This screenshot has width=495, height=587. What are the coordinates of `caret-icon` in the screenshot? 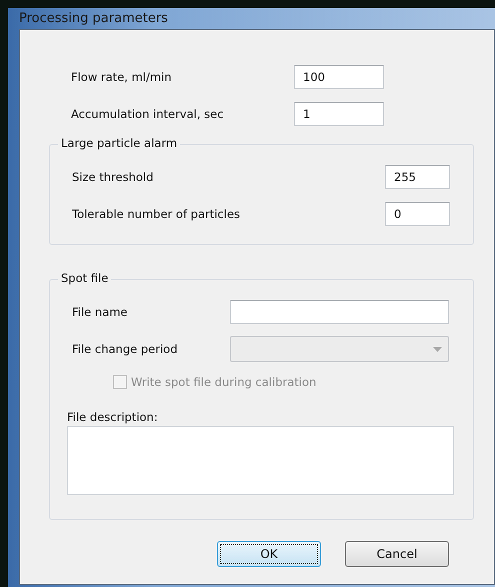 It's located at (437, 349).